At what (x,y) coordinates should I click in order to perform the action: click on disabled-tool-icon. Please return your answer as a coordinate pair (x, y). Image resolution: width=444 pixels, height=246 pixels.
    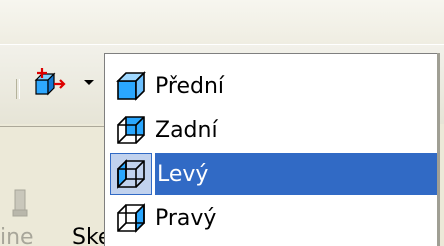
    Looking at the image, I should click on (21, 204).